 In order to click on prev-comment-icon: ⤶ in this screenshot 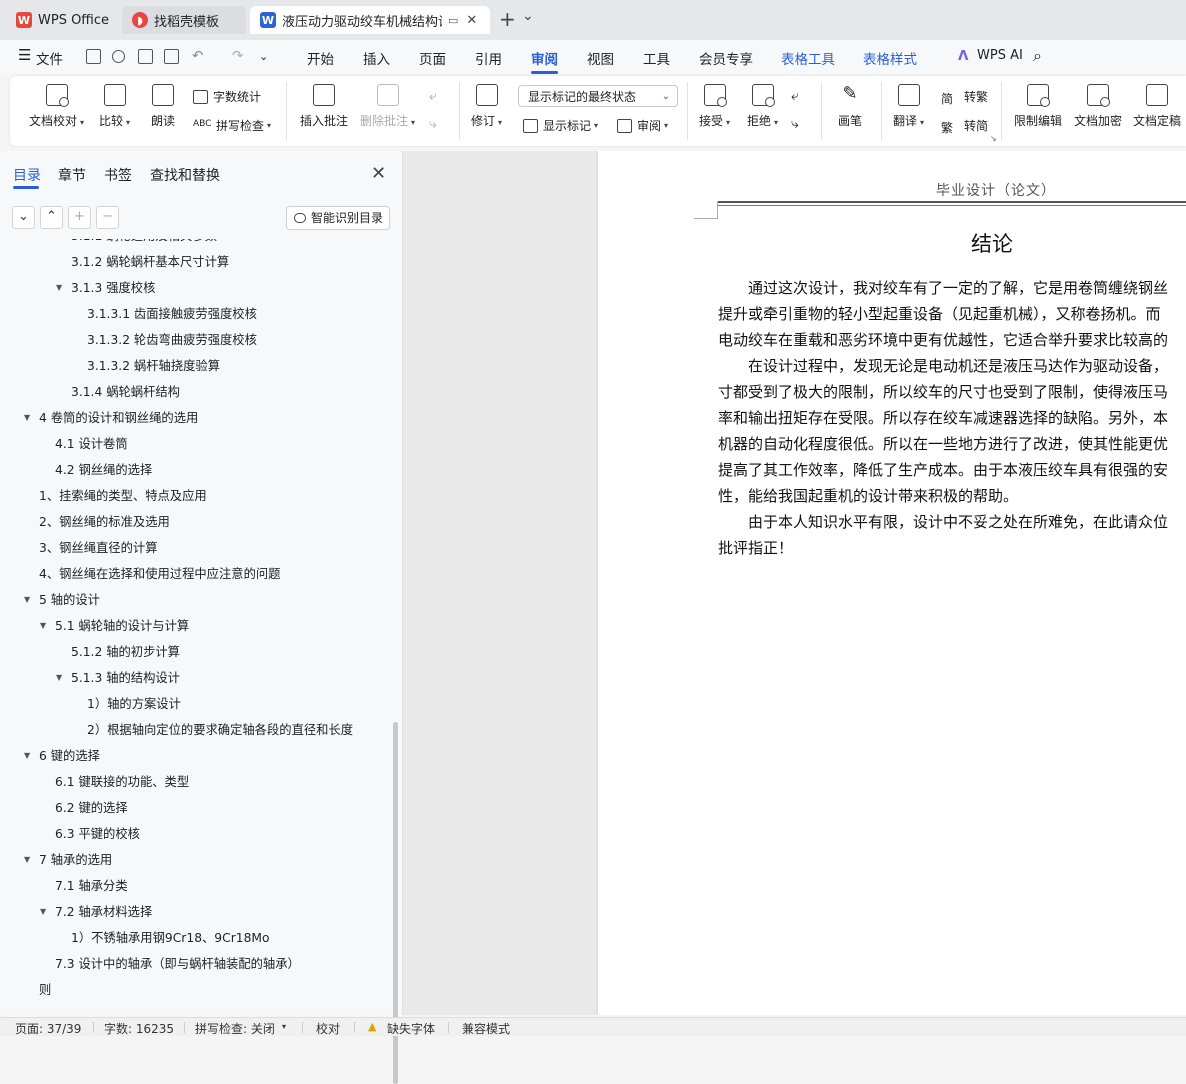, I will do `click(433, 96)`.